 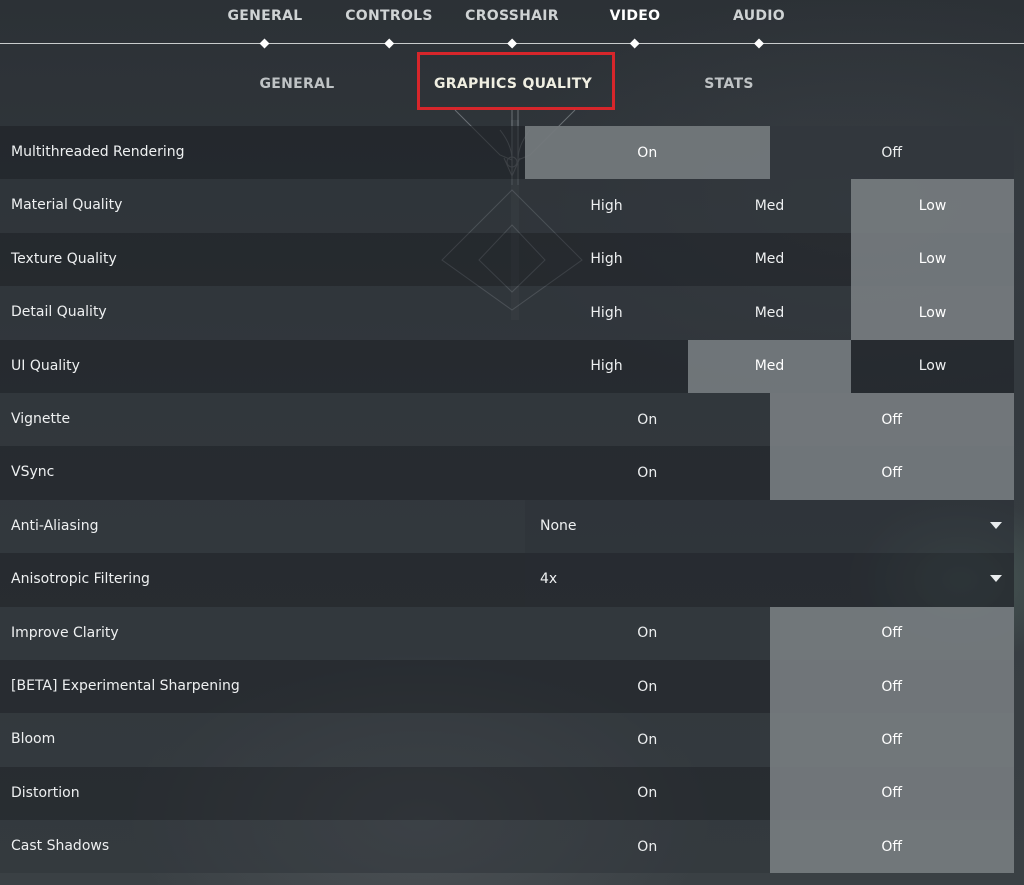 I want to click on setting-label: Anisotropic Filtering, so click(x=80, y=579).